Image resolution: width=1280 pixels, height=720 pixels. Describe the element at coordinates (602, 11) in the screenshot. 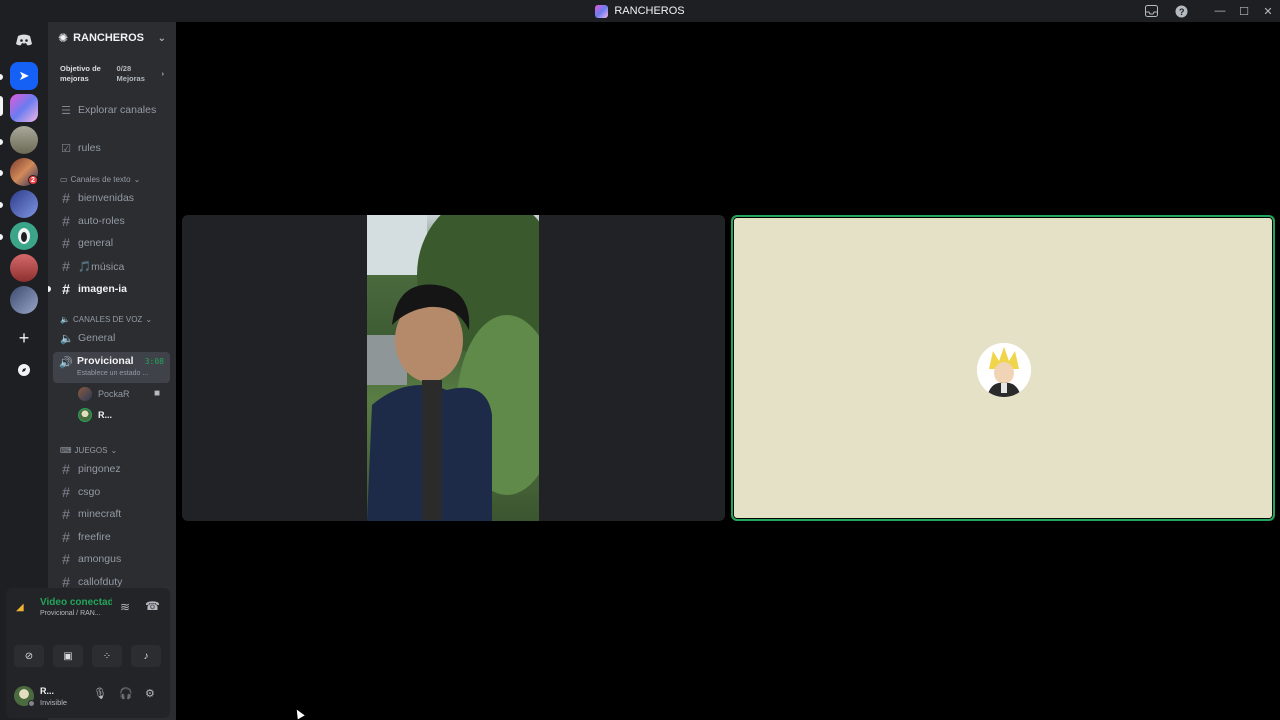

I see `server-icon` at that location.